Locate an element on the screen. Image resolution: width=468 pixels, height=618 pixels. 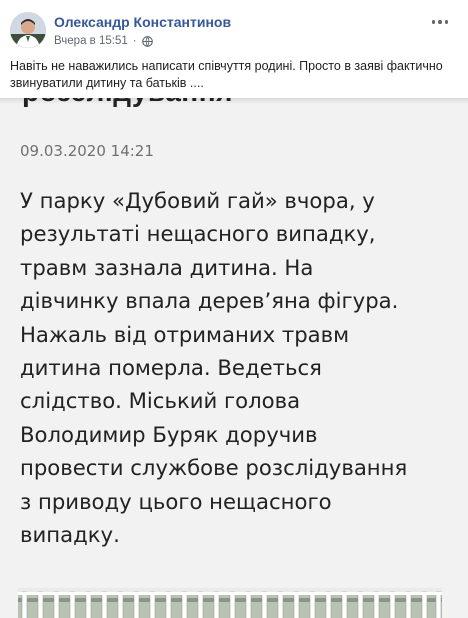
article-line: результаті нещасного випадку, is located at coordinates (198, 234).